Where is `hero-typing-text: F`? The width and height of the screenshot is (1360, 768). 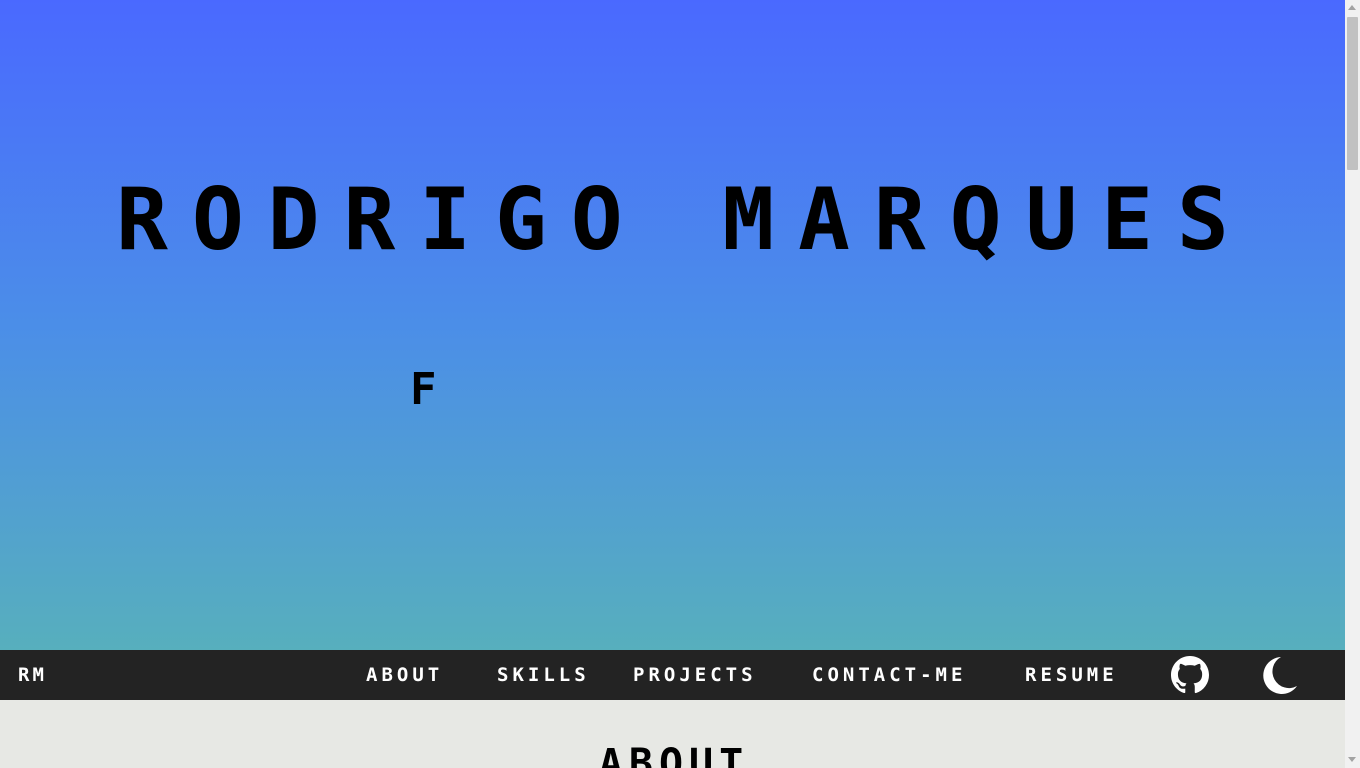 hero-typing-text: F is located at coordinates (423, 389).